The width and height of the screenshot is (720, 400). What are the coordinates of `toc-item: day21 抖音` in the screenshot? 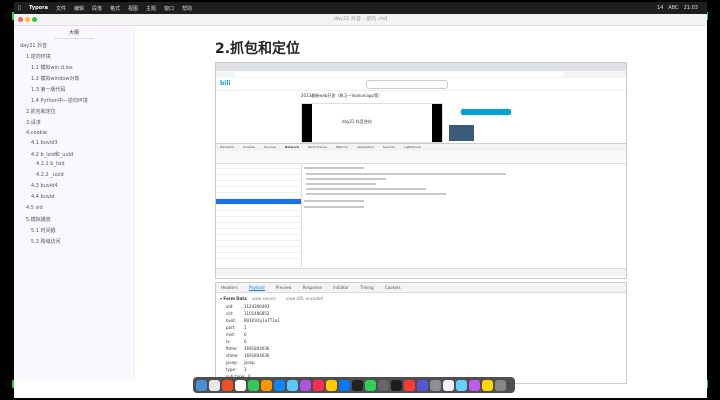 It's located at (33, 45).